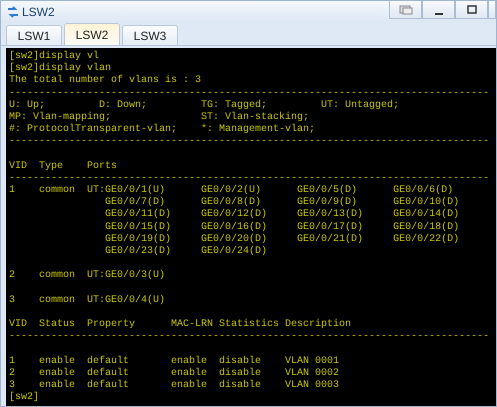  Describe the element at coordinates (63, 166) in the screenshot. I see `terminal-line: VID Type Ports` at that location.